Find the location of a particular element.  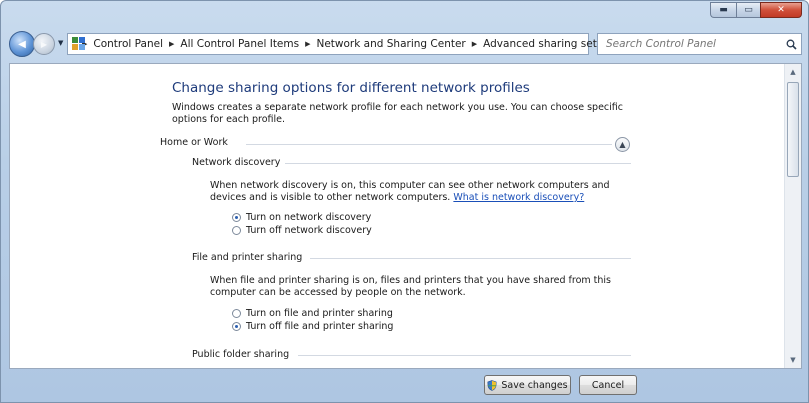

radio-turn-off-discovery: Turn off network discovery is located at coordinates (302, 230).